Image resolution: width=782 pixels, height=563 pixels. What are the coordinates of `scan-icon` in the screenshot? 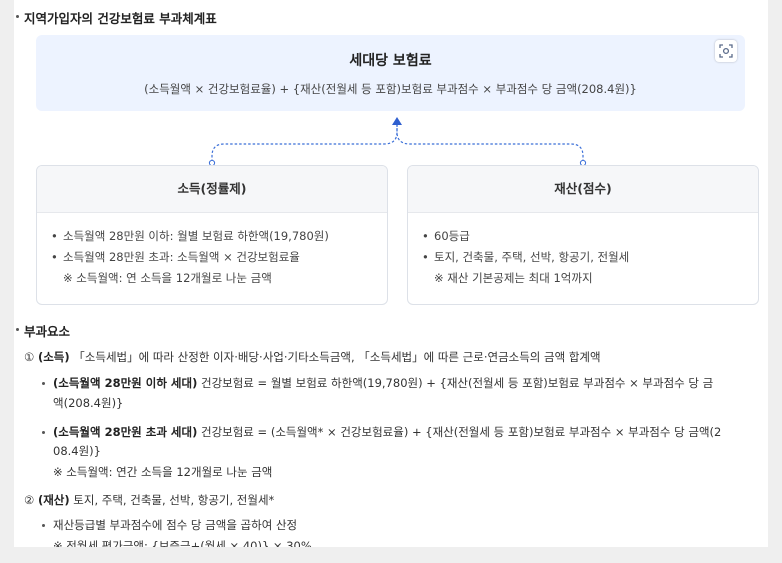 It's located at (726, 51).